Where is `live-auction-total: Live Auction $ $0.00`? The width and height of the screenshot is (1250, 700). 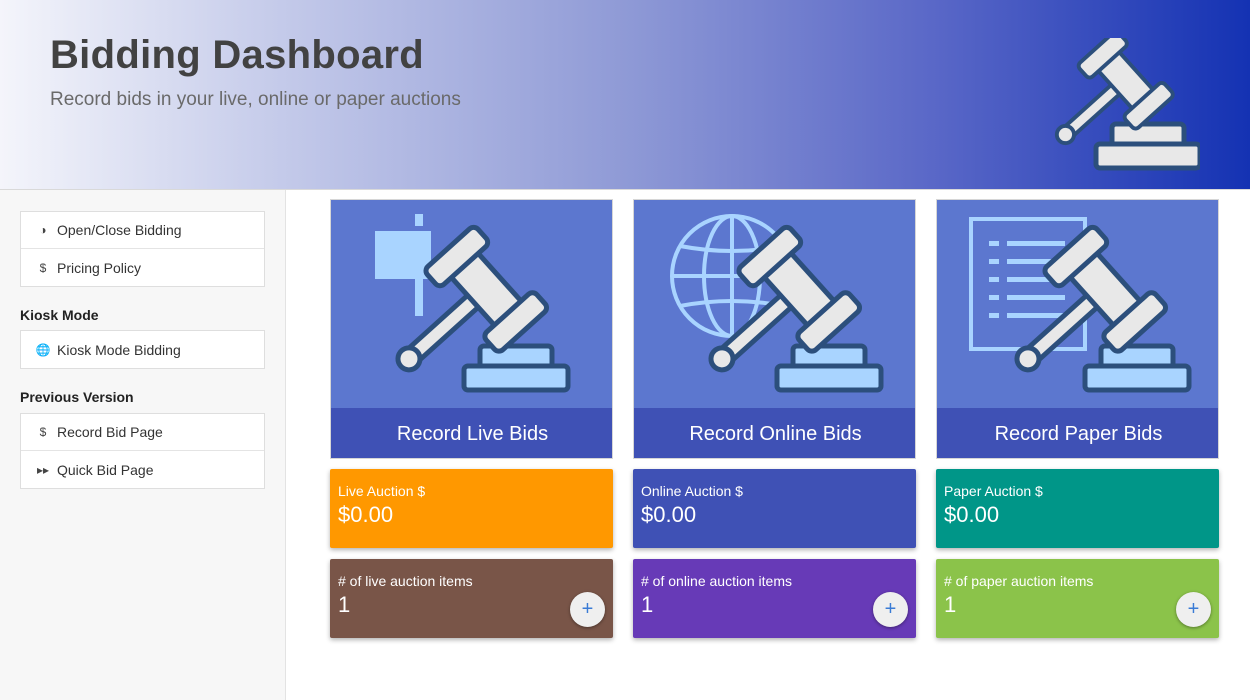 live-auction-total: Live Auction $ $0.00 is located at coordinates (471, 508).